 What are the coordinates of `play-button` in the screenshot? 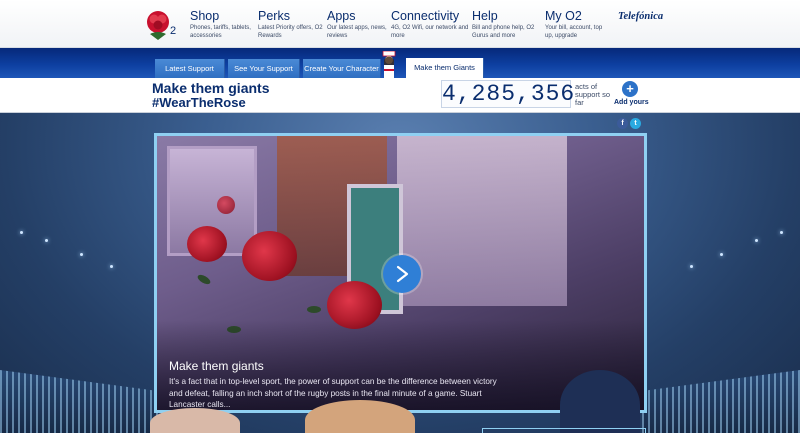 It's located at (402, 274).